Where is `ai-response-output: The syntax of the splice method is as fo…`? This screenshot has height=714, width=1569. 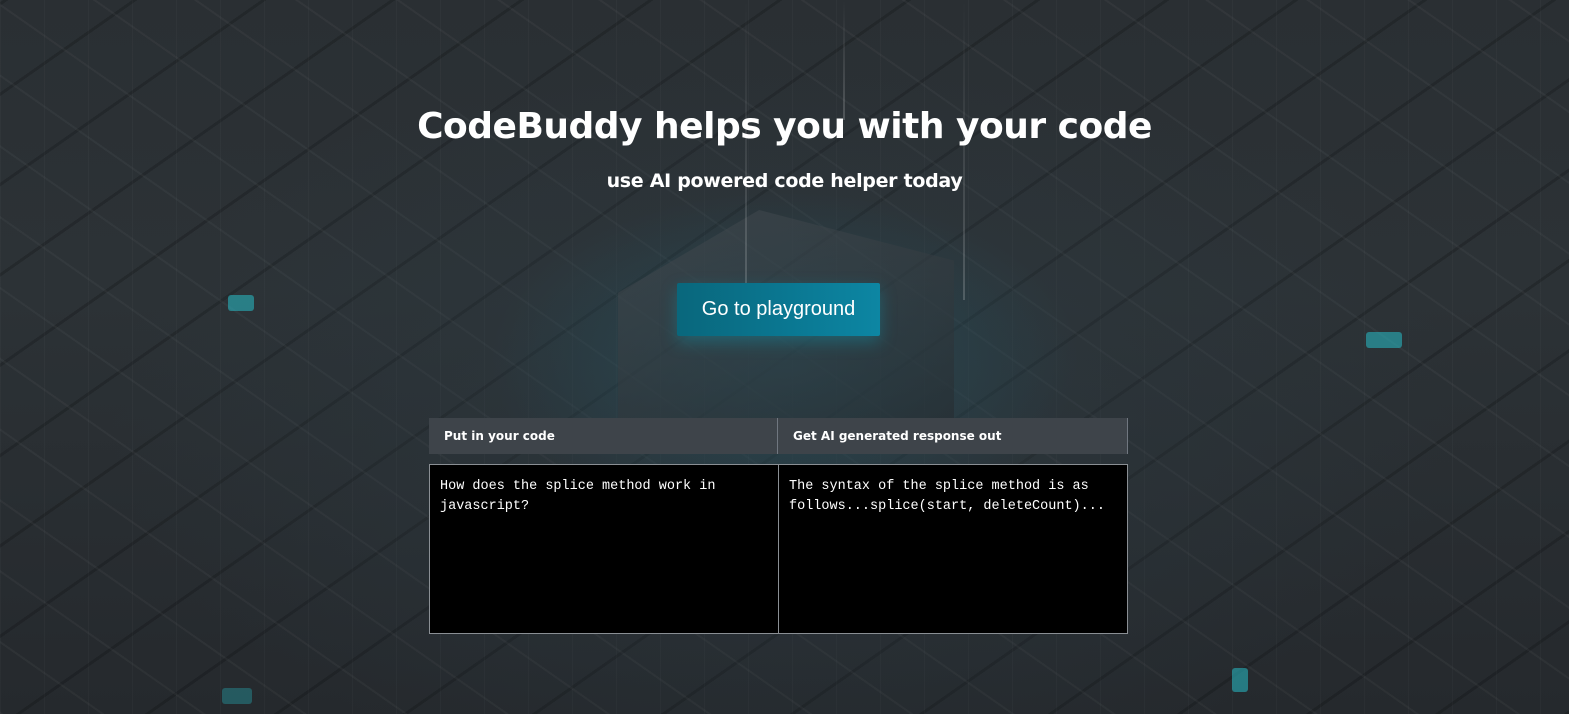 ai-response-output: The syntax of the splice method is as fo… is located at coordinates (953, 549).